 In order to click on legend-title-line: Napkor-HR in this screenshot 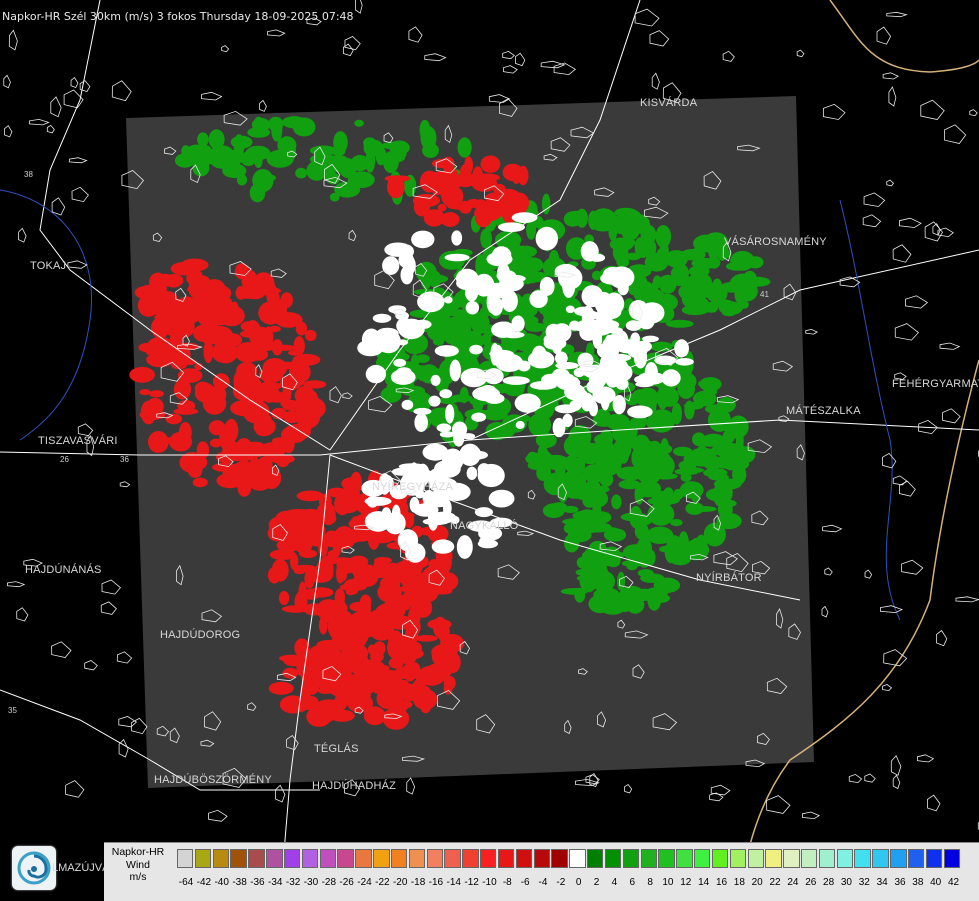, I will do `click(138, 852)`.